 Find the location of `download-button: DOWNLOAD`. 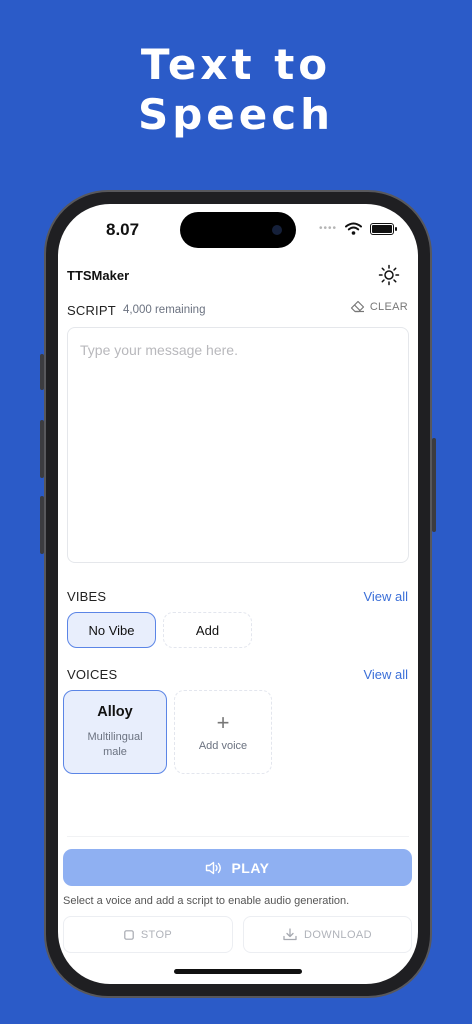

download-button: DOWNLOAD is located at coordinates (327, 934).